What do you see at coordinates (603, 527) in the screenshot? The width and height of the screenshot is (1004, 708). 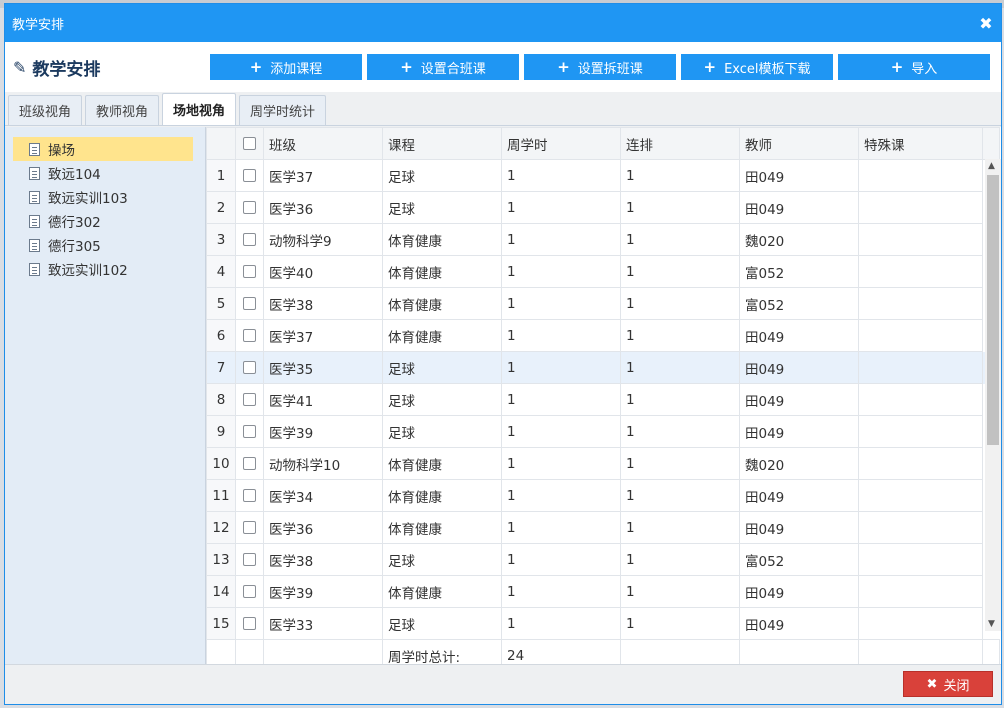 I see `table-row: 12 医学36 体育健康 1 1 田049` at bounding box center [603, 527].